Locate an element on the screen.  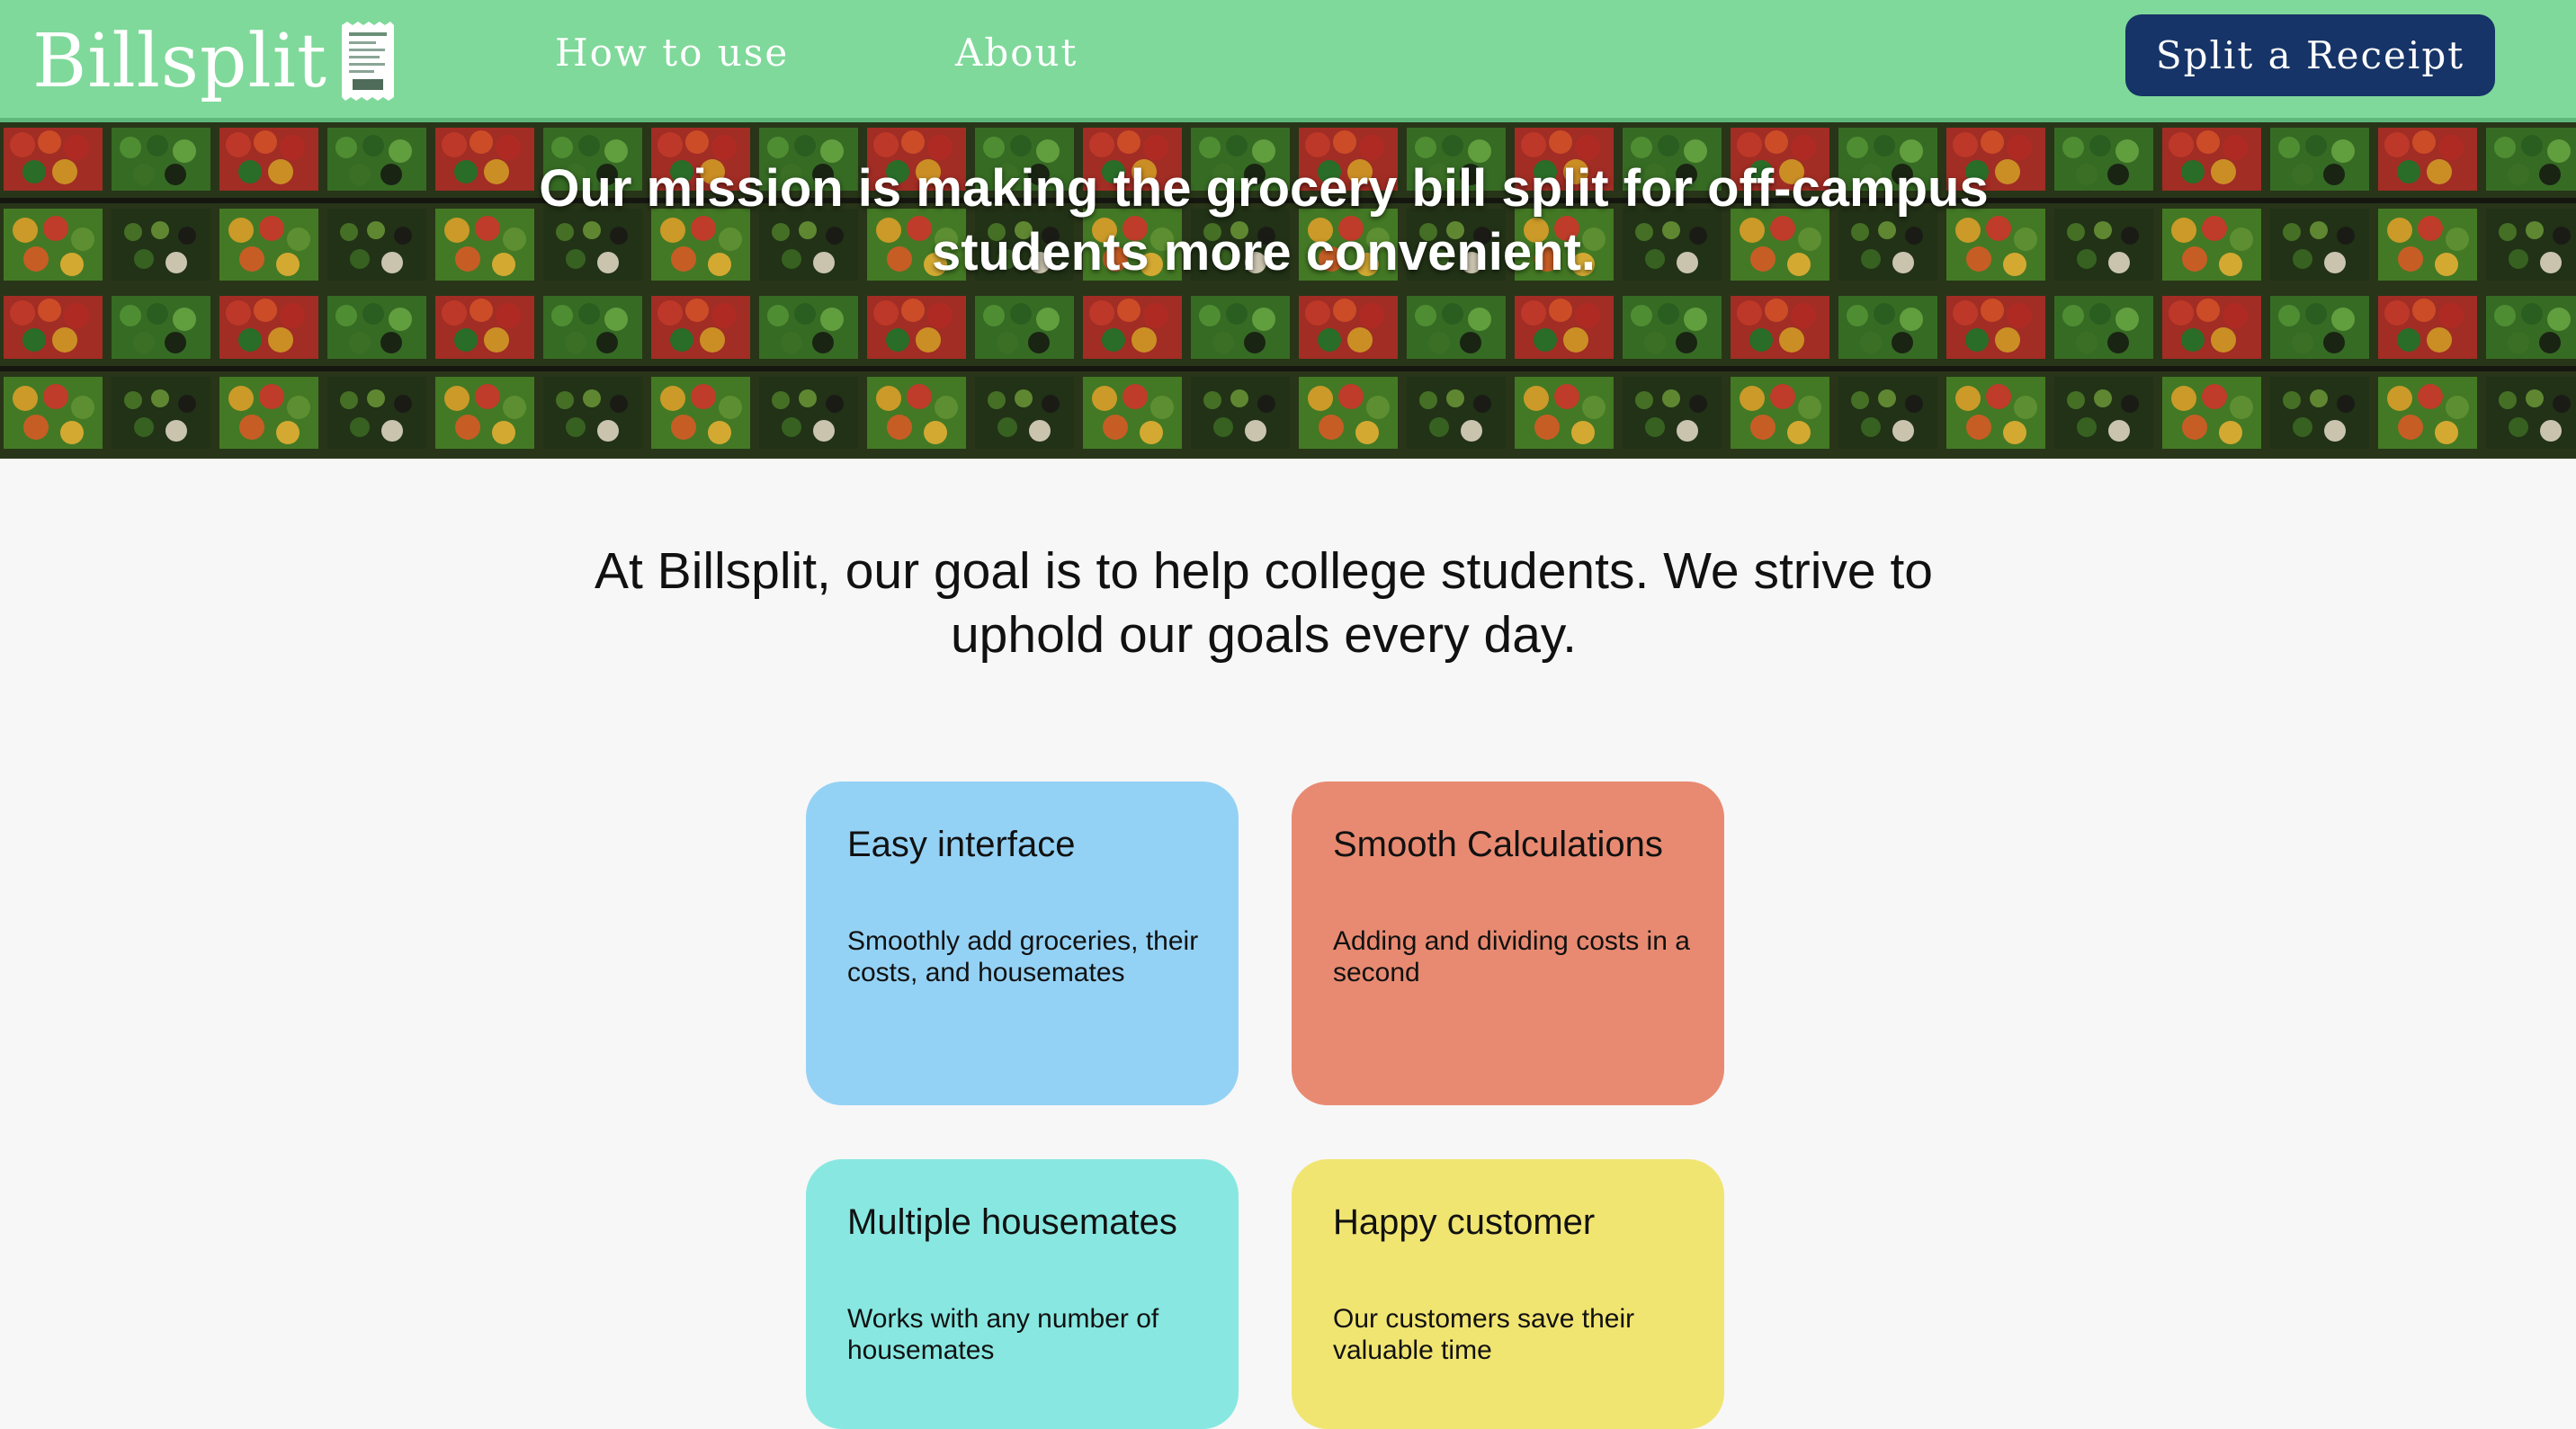
split-receipt-button: Split a Receipt is located at coordinates (2310, 55).